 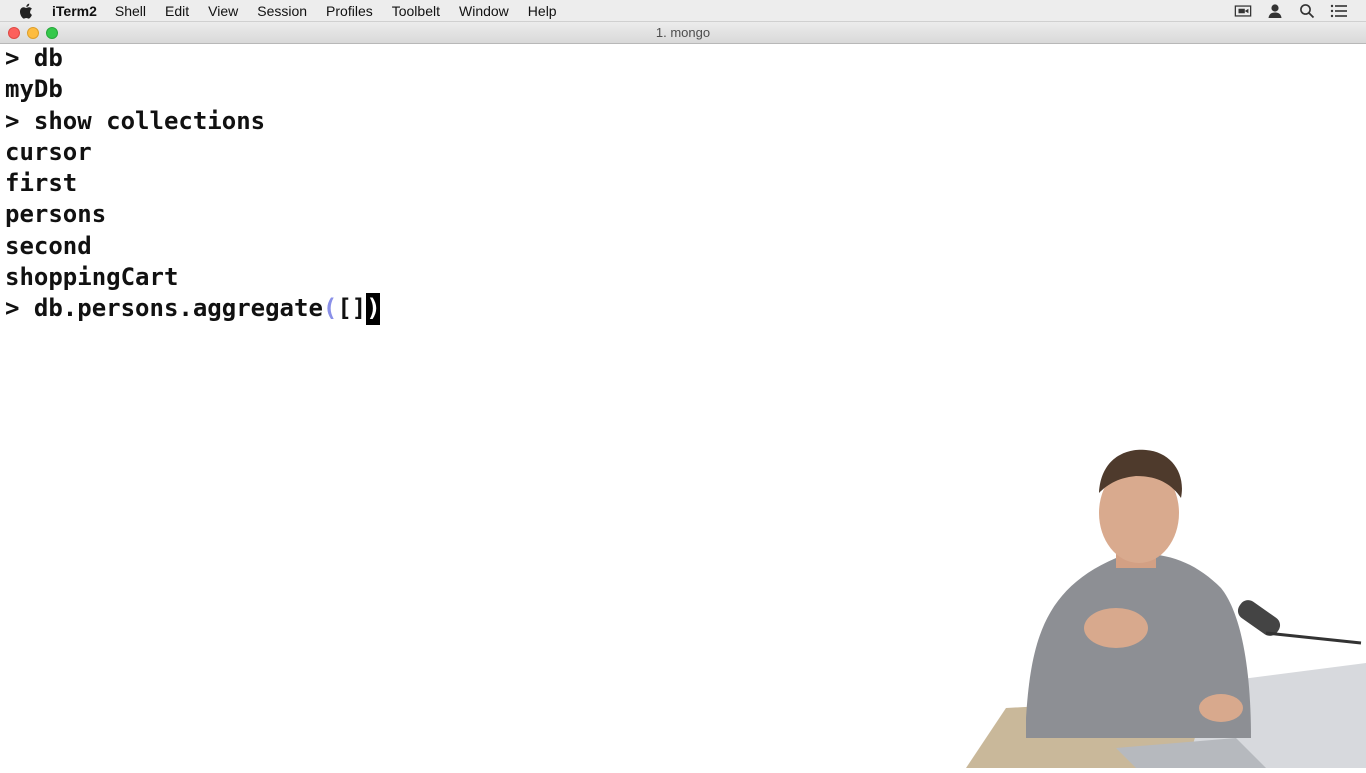 What do you see at coordinates (27, 11) in the screenshot?
I see `apple-logo-icon` at bounding box center [27, 11].